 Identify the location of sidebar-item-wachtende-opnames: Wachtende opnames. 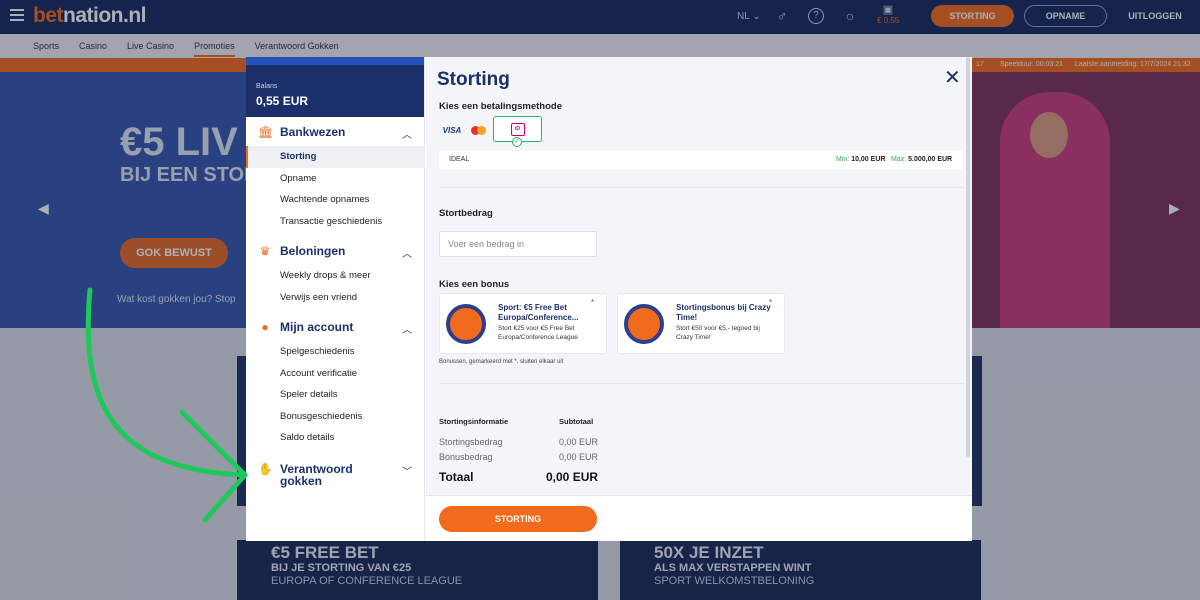
(335, 200).